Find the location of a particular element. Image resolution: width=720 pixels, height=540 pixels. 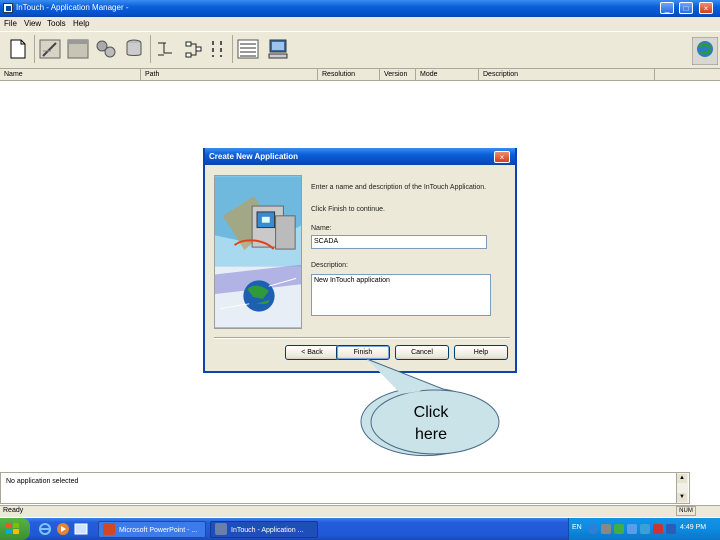

column-description: Description is located at coordinates (567, 75).